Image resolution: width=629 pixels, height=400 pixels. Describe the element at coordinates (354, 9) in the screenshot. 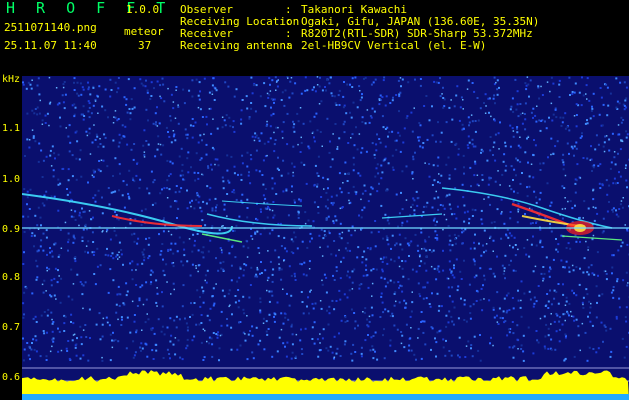

I see `observer-value: Takanori Kawachi` at that location.